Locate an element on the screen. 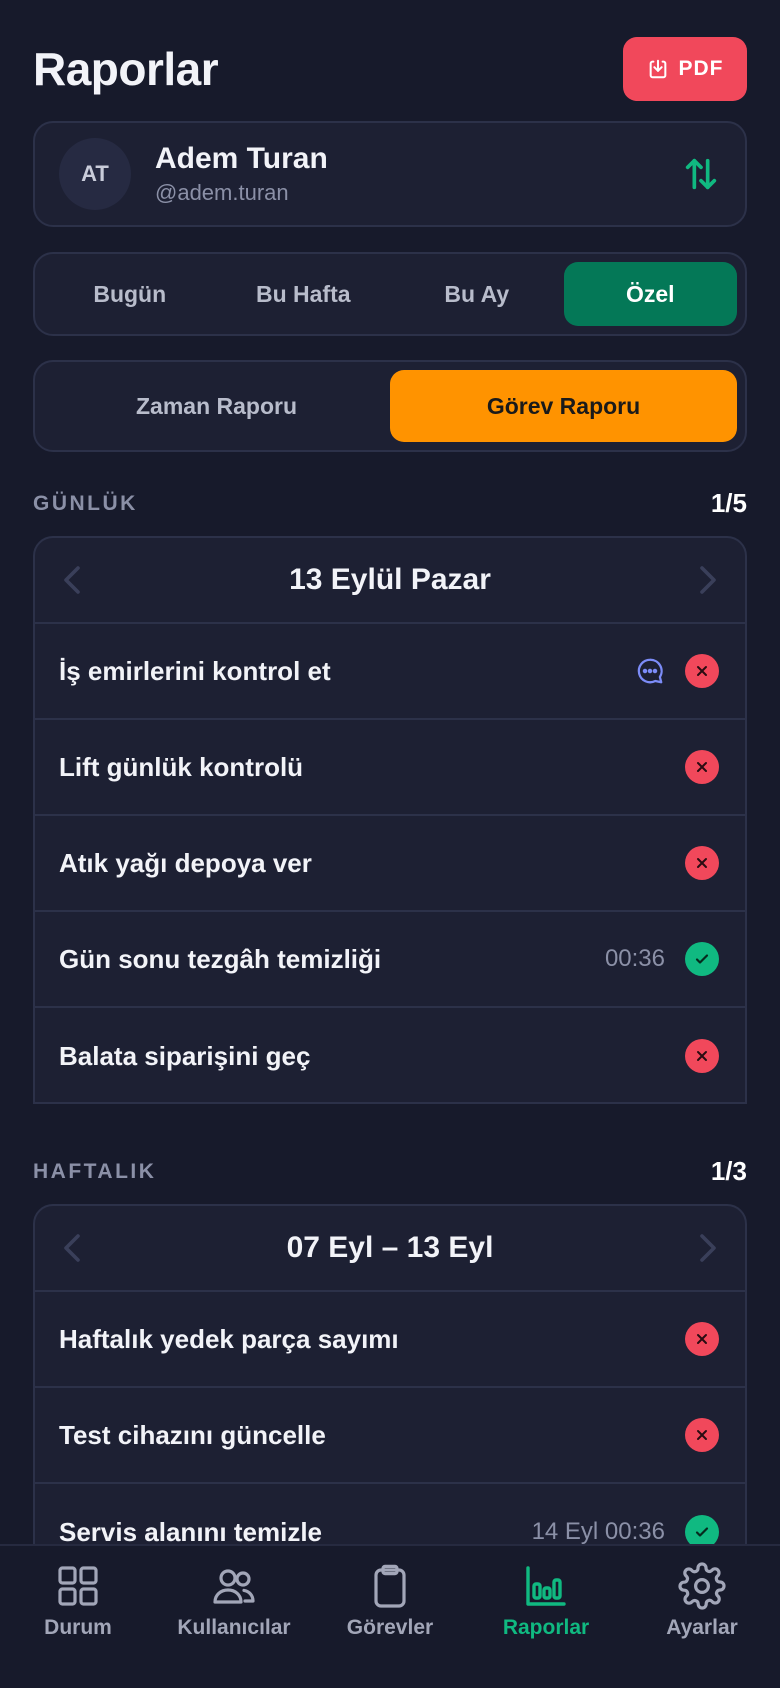 The height and width of the screenshot is (1688, 780). tab-task-report: Görev Raporu is located at coordinates (563, 406).